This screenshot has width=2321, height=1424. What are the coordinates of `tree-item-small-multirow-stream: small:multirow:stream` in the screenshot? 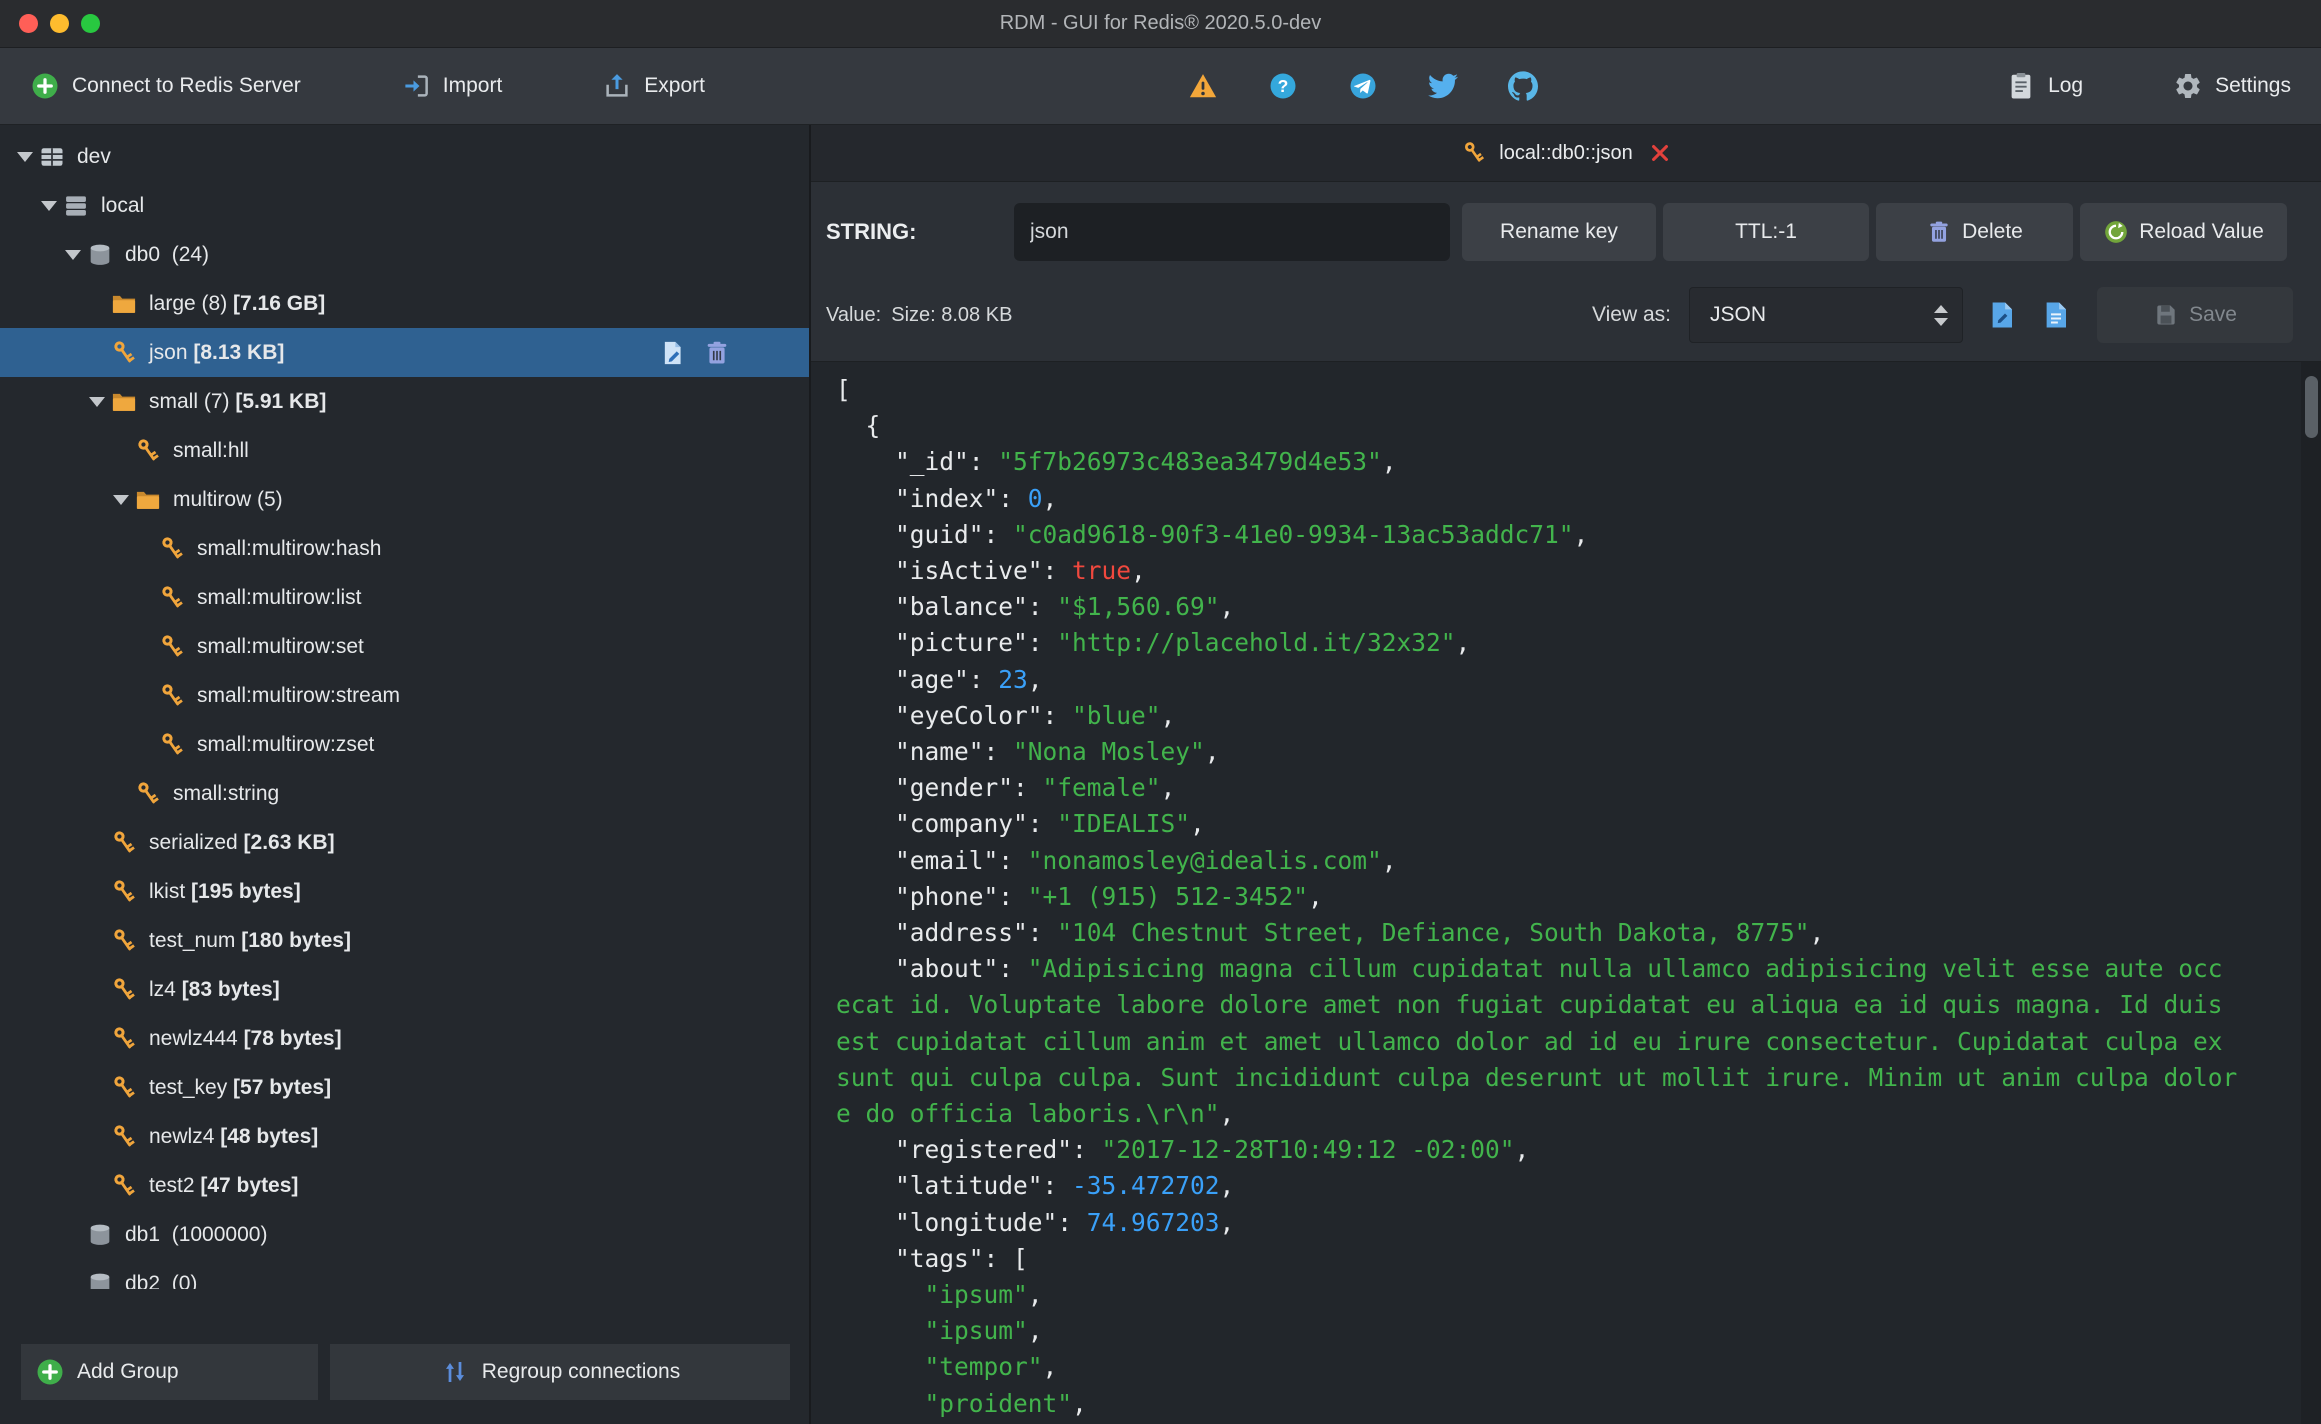 It's located at (404, 695).